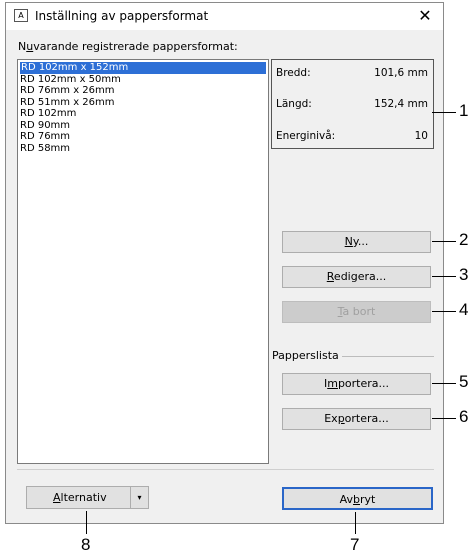 Image resolution: width=473 pixels, height=555 pixels. I want to click on bottom-separator, so click(225, 469).